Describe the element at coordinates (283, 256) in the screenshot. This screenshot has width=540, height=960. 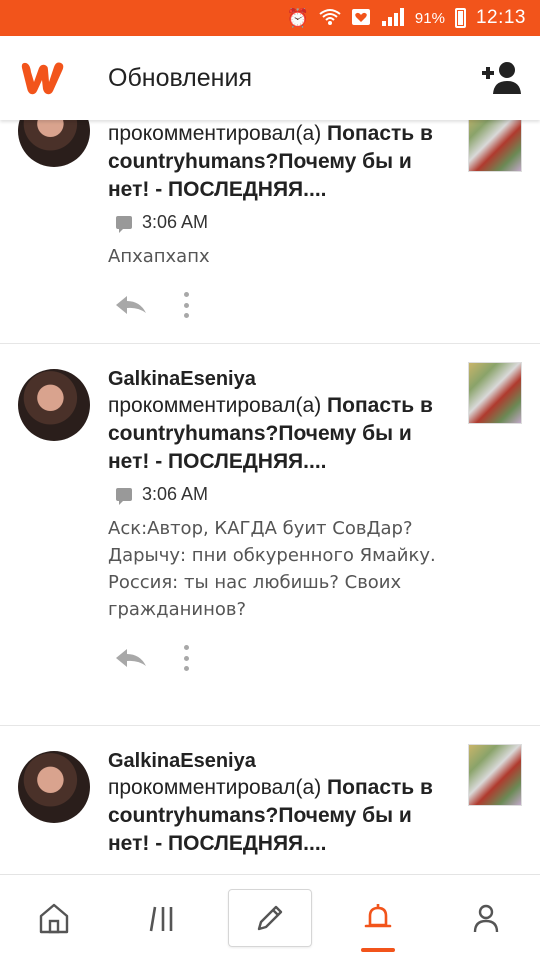
I see `comment-text: Апхапхапх` at that location.